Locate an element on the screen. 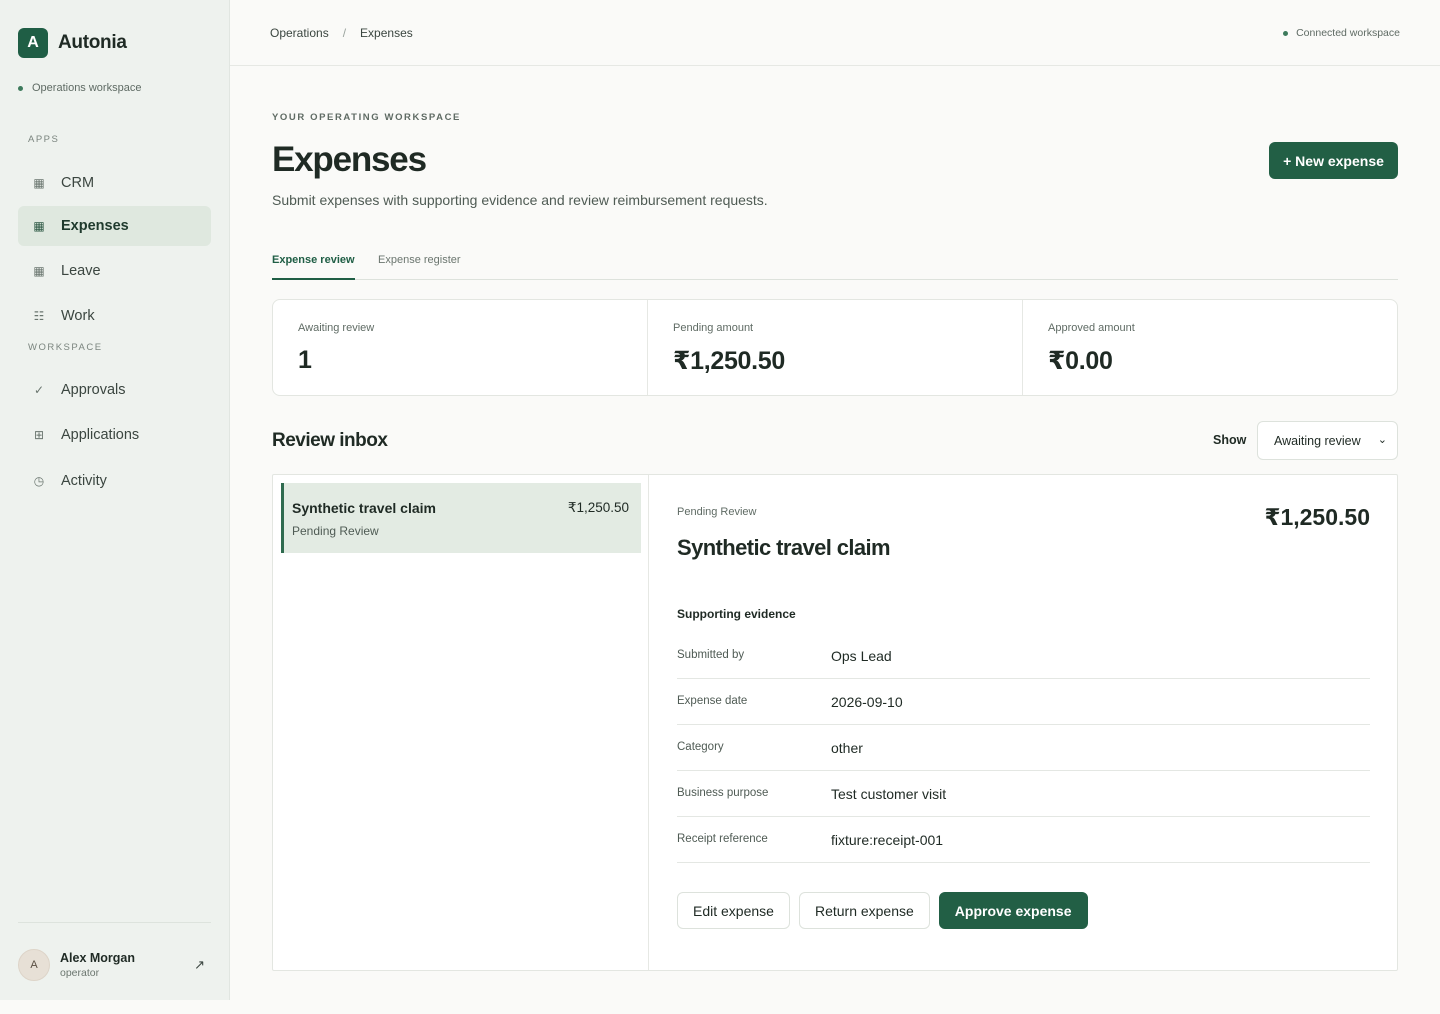 The width and height of the screenshot is (1440, 1014). list-item-status: Pending Review is located at coordinates (335, 531).